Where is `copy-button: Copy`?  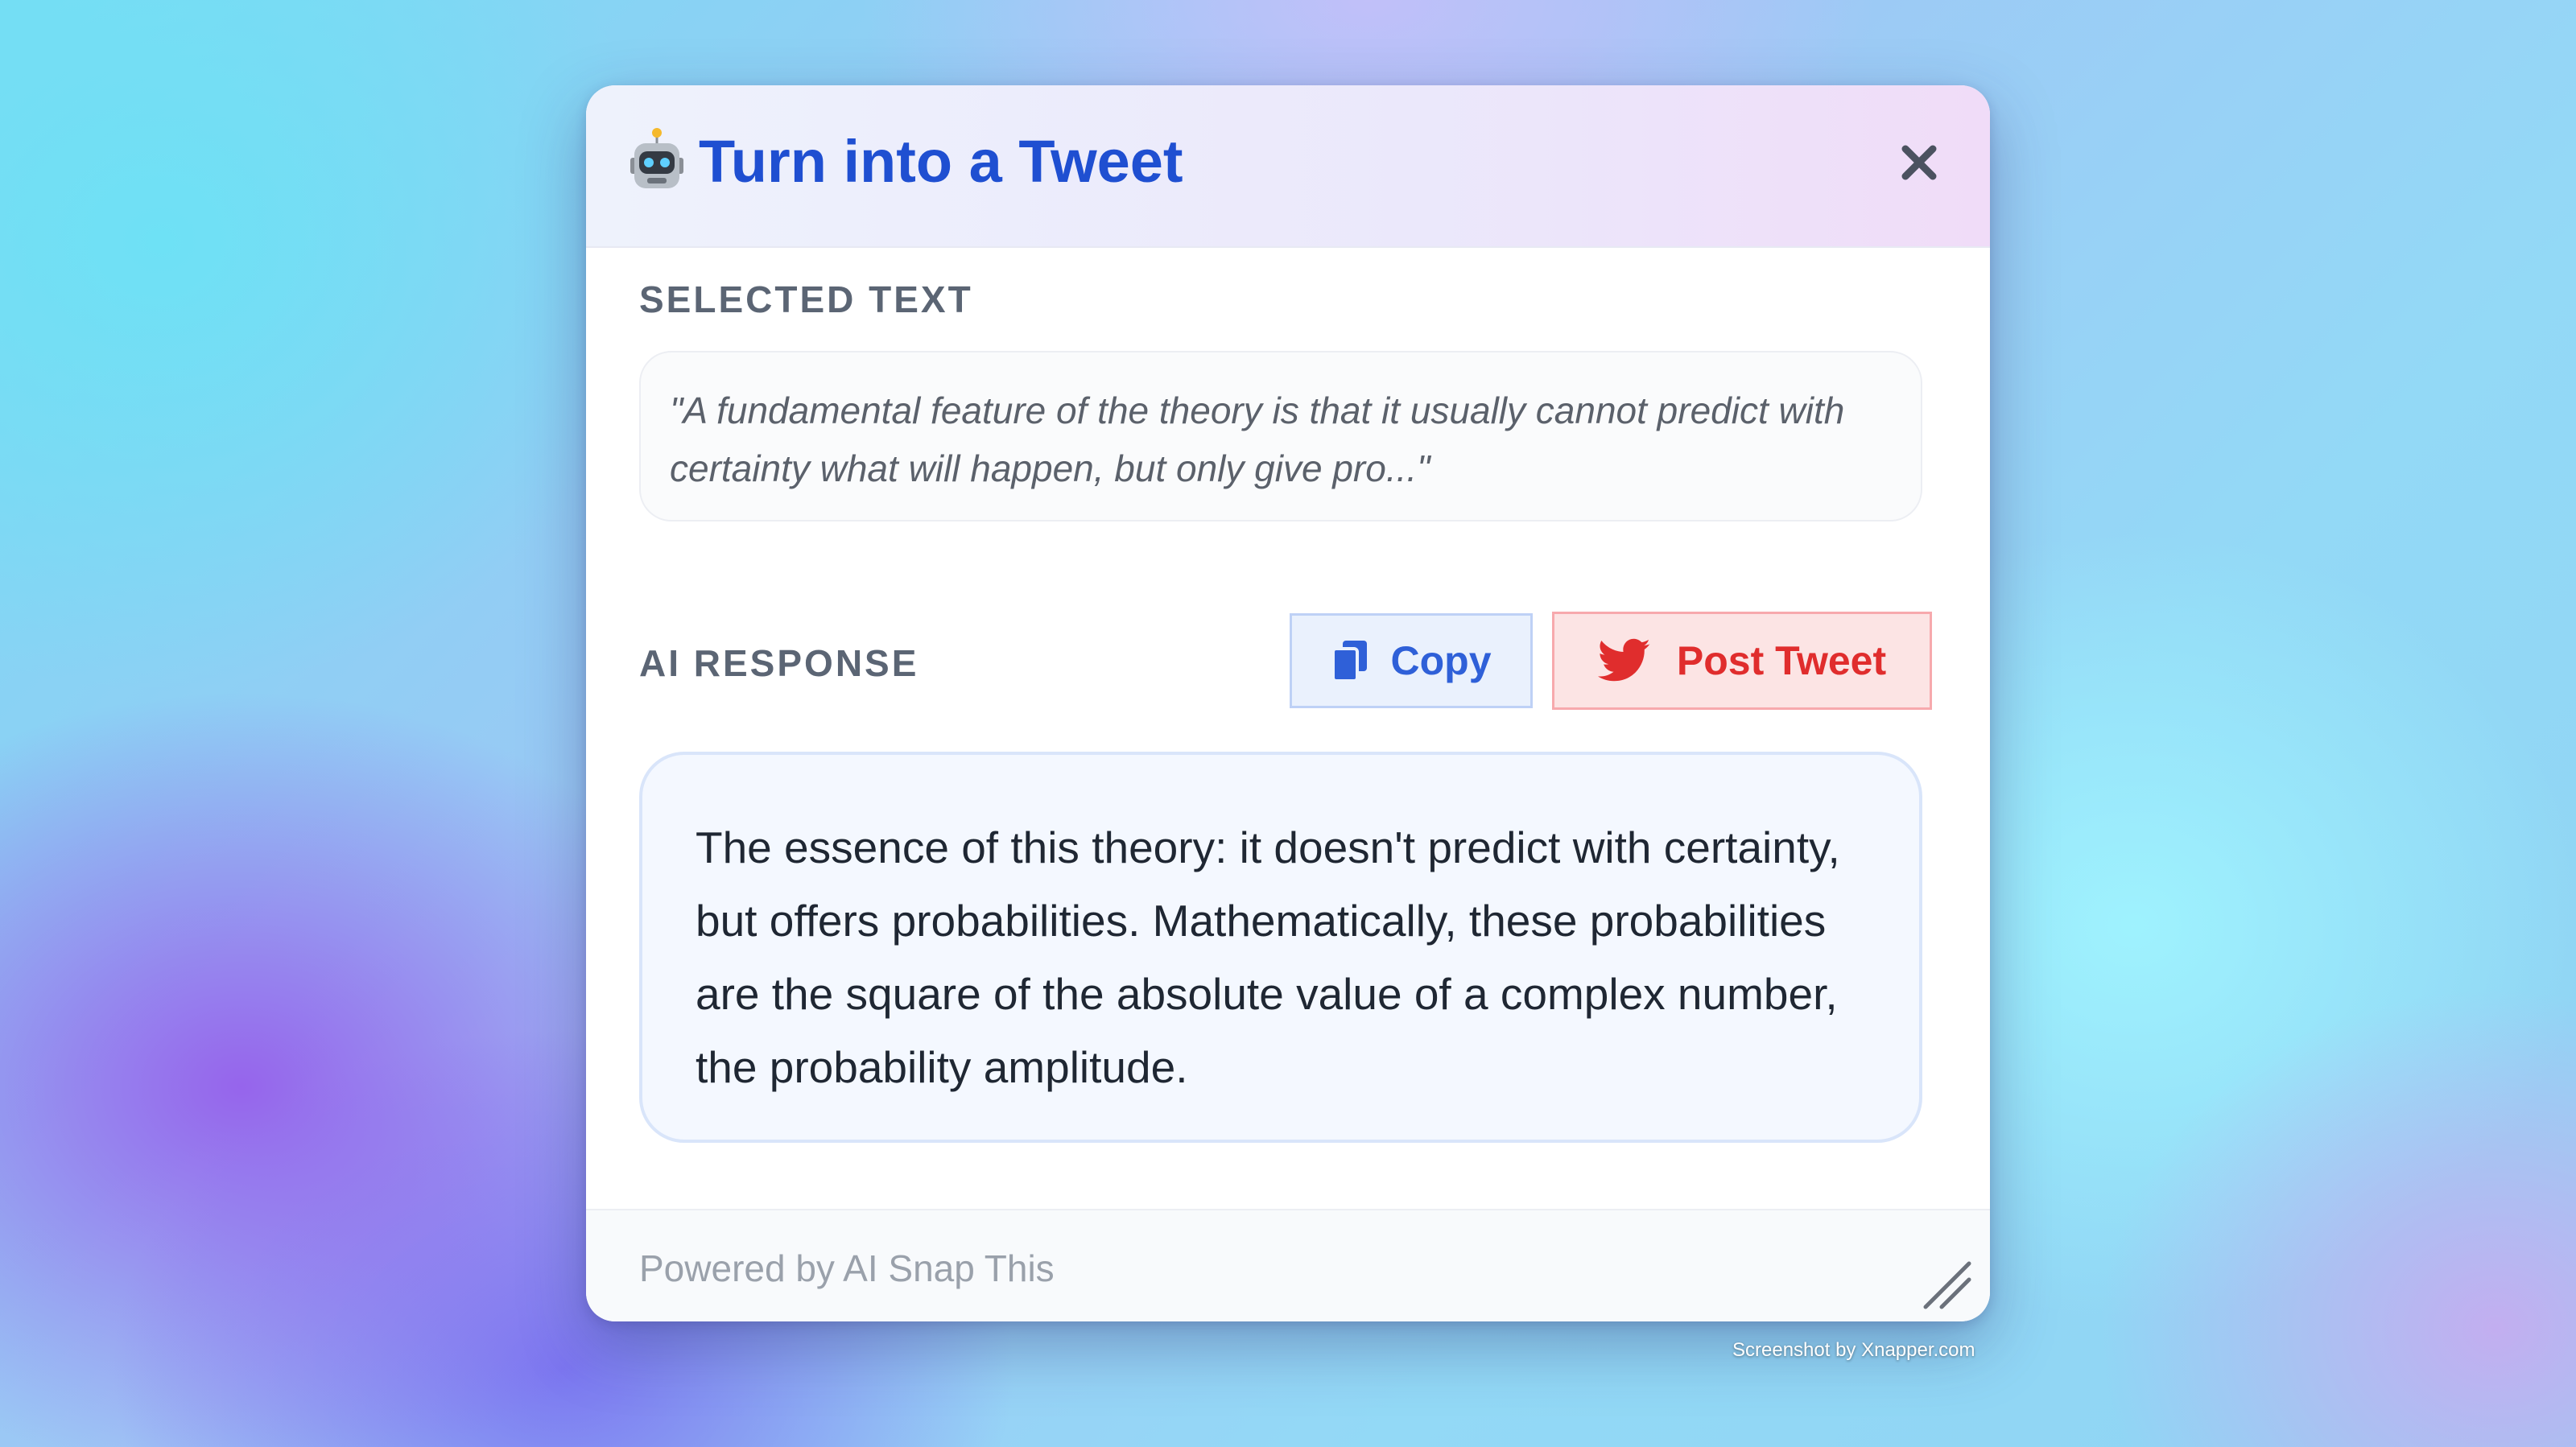
copy-button: Copy is located at coordinates (1411, 660).